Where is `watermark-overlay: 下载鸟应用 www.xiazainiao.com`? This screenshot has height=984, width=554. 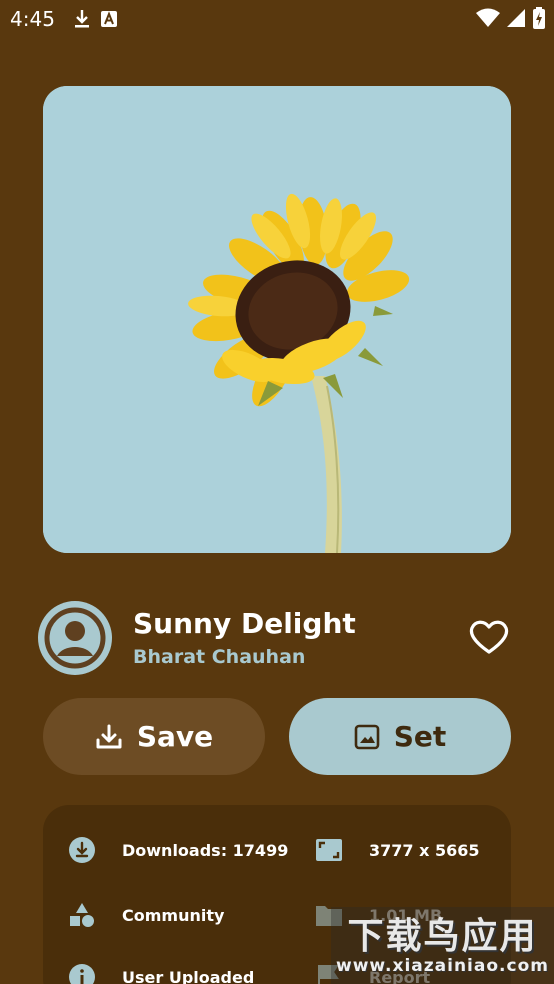
watermark-overlay: 下载鸟应用 www.xiazainiao.com is located at coordinates (442, 945).